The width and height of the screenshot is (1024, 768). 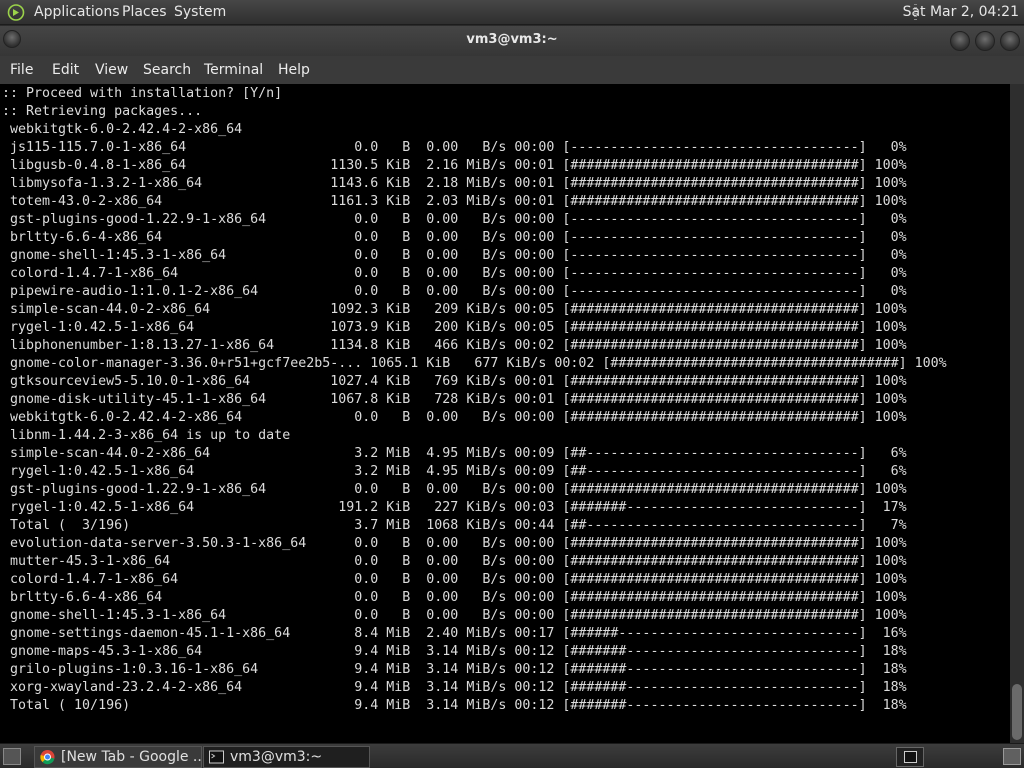 What do you see at coordinates (167, 70) in the screenshot?
I see `menu-search: Search` at bounding box center [167, 70].